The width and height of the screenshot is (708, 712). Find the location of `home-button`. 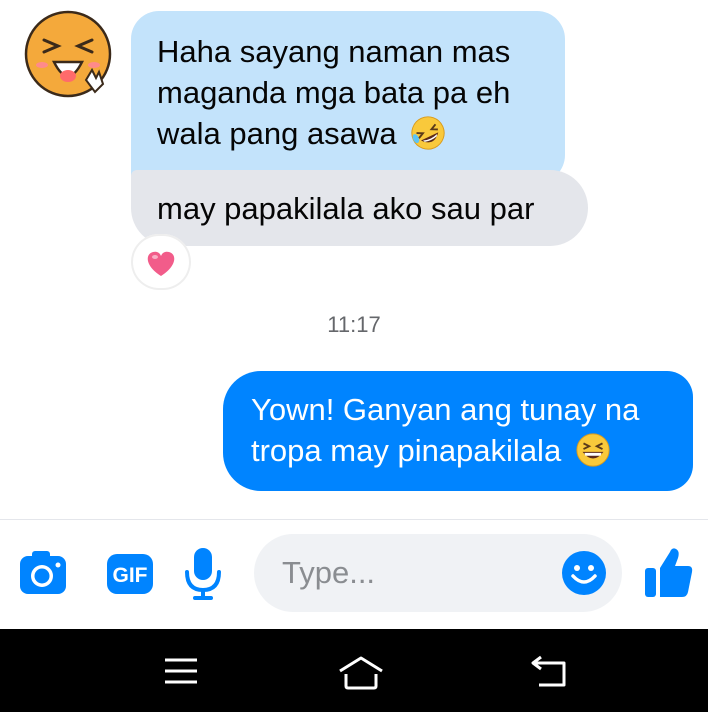

home-button is located at coordinates (361, 675).